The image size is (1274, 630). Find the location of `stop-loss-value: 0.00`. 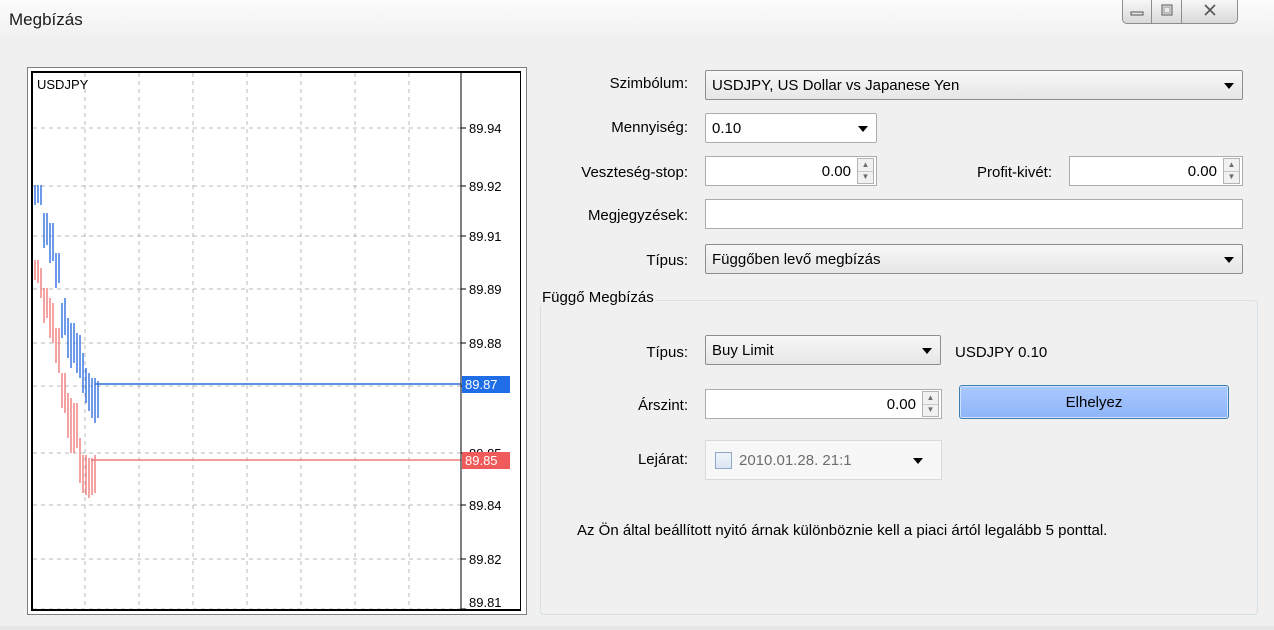

stop-loss-value: 0.00 is located at coordinates (836, 171).